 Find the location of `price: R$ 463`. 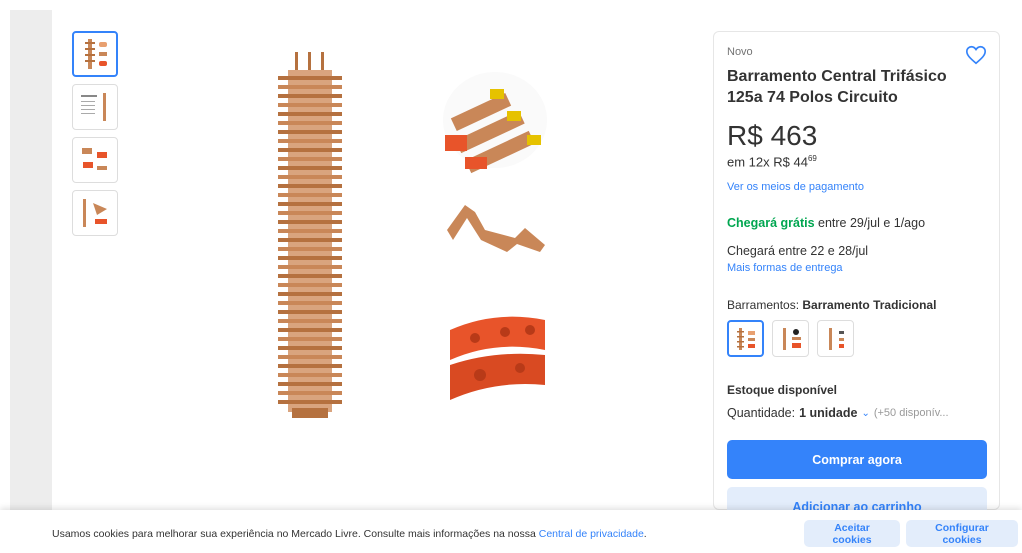

price: R$ 463 is located at coordinates (856, 136).